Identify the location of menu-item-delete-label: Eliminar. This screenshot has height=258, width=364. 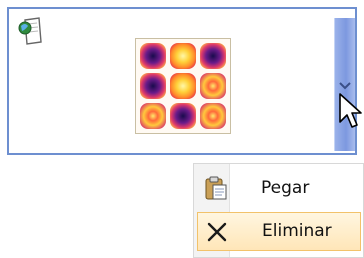
(297, 231).